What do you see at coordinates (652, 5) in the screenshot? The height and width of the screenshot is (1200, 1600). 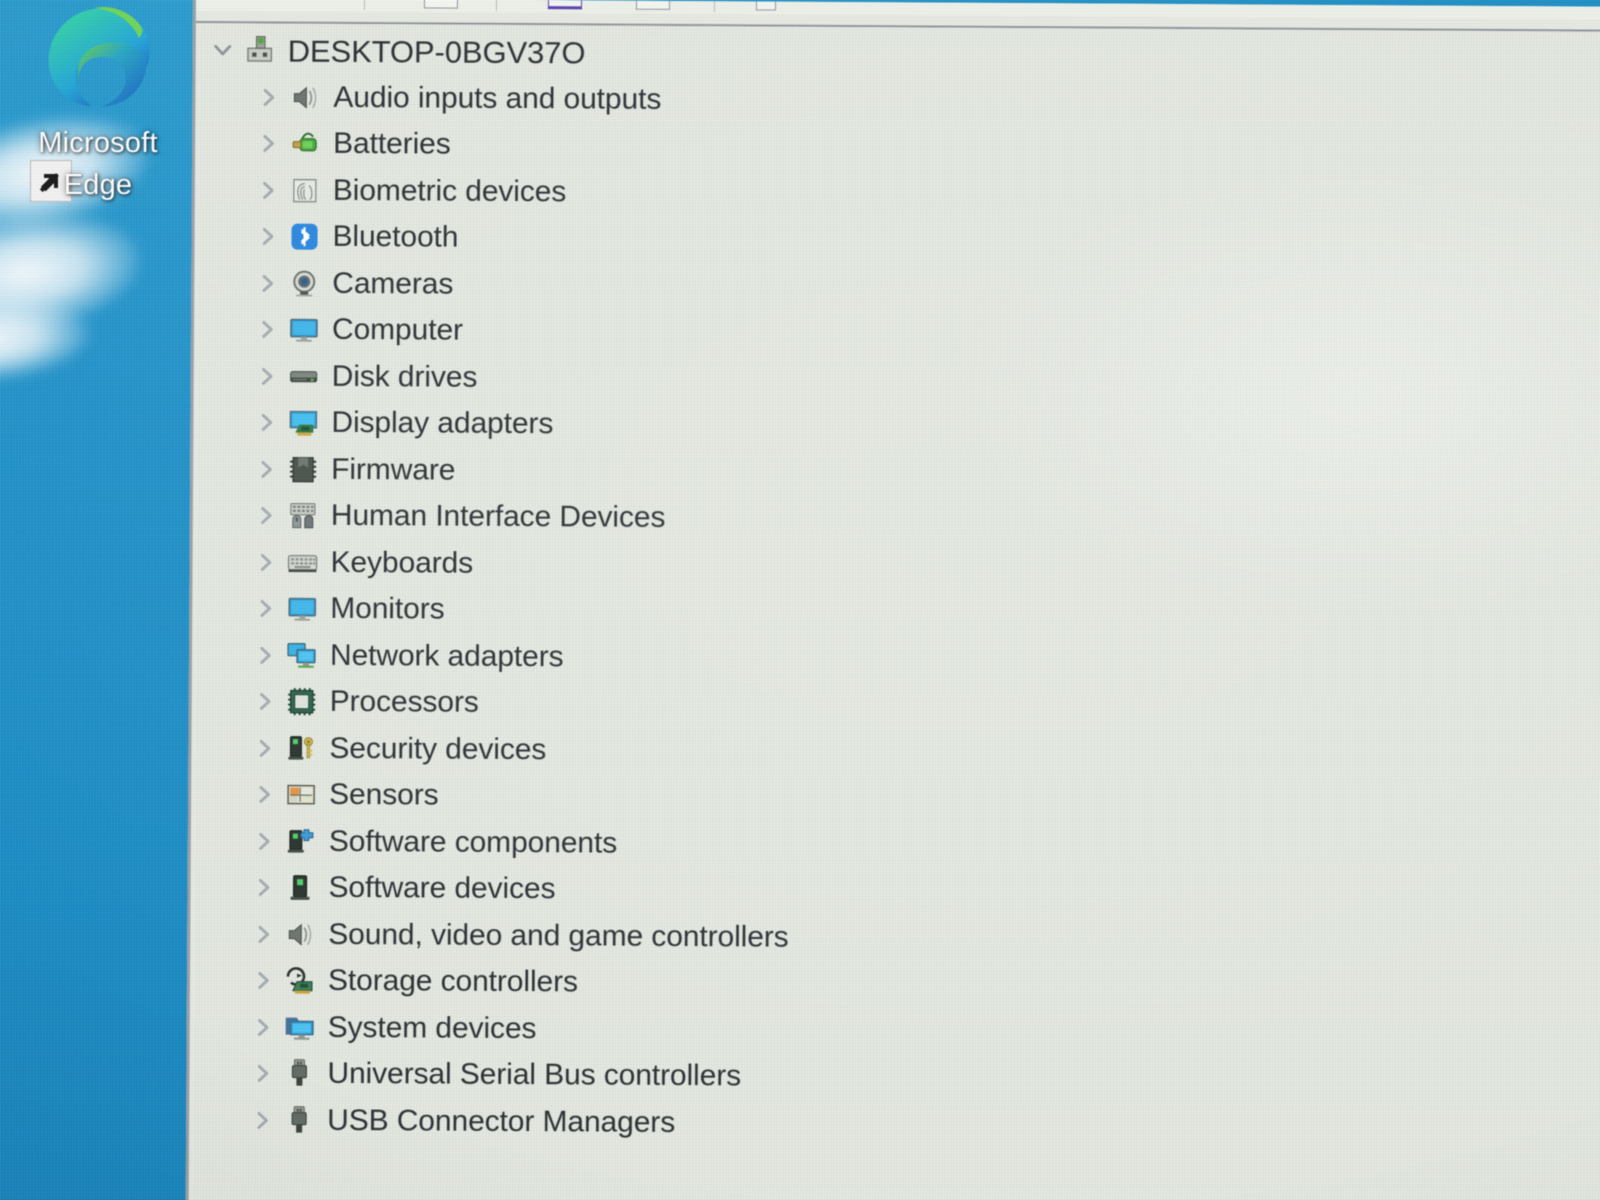 I see `uninstall-device-button` at bounding box center [652, 5].